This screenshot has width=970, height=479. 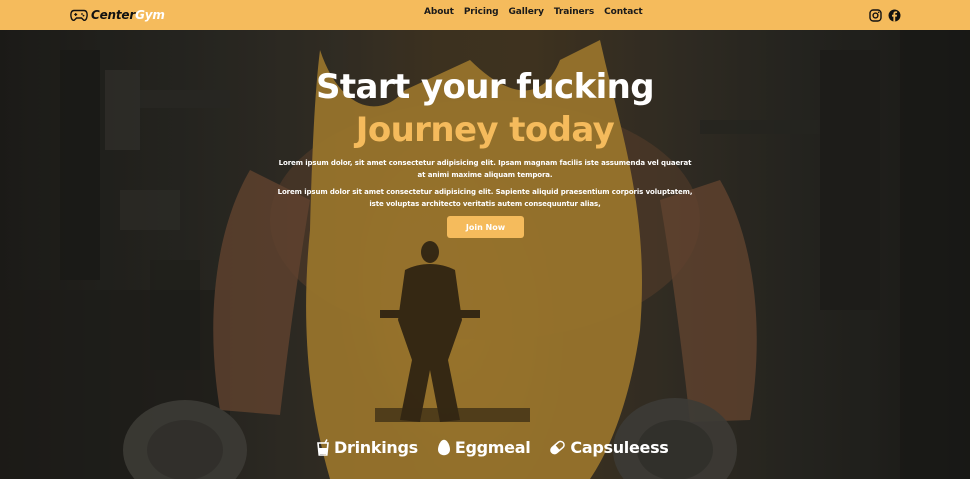 What do you see at coordinates (443, 447) in the screenshot?
I see `egg-icon` at bounding box center [443, 447].